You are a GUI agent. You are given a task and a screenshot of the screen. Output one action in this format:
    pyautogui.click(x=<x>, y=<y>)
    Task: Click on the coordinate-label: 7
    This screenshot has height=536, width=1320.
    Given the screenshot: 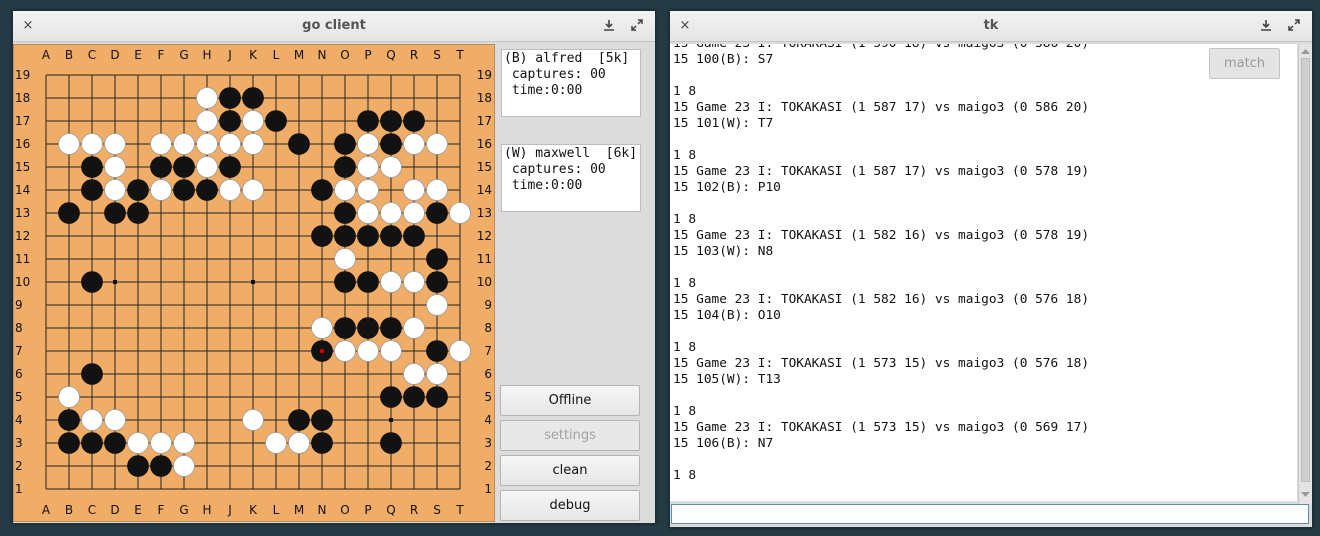 What is the action you would take?
    pyautogui.click(x=488, y=351)
    